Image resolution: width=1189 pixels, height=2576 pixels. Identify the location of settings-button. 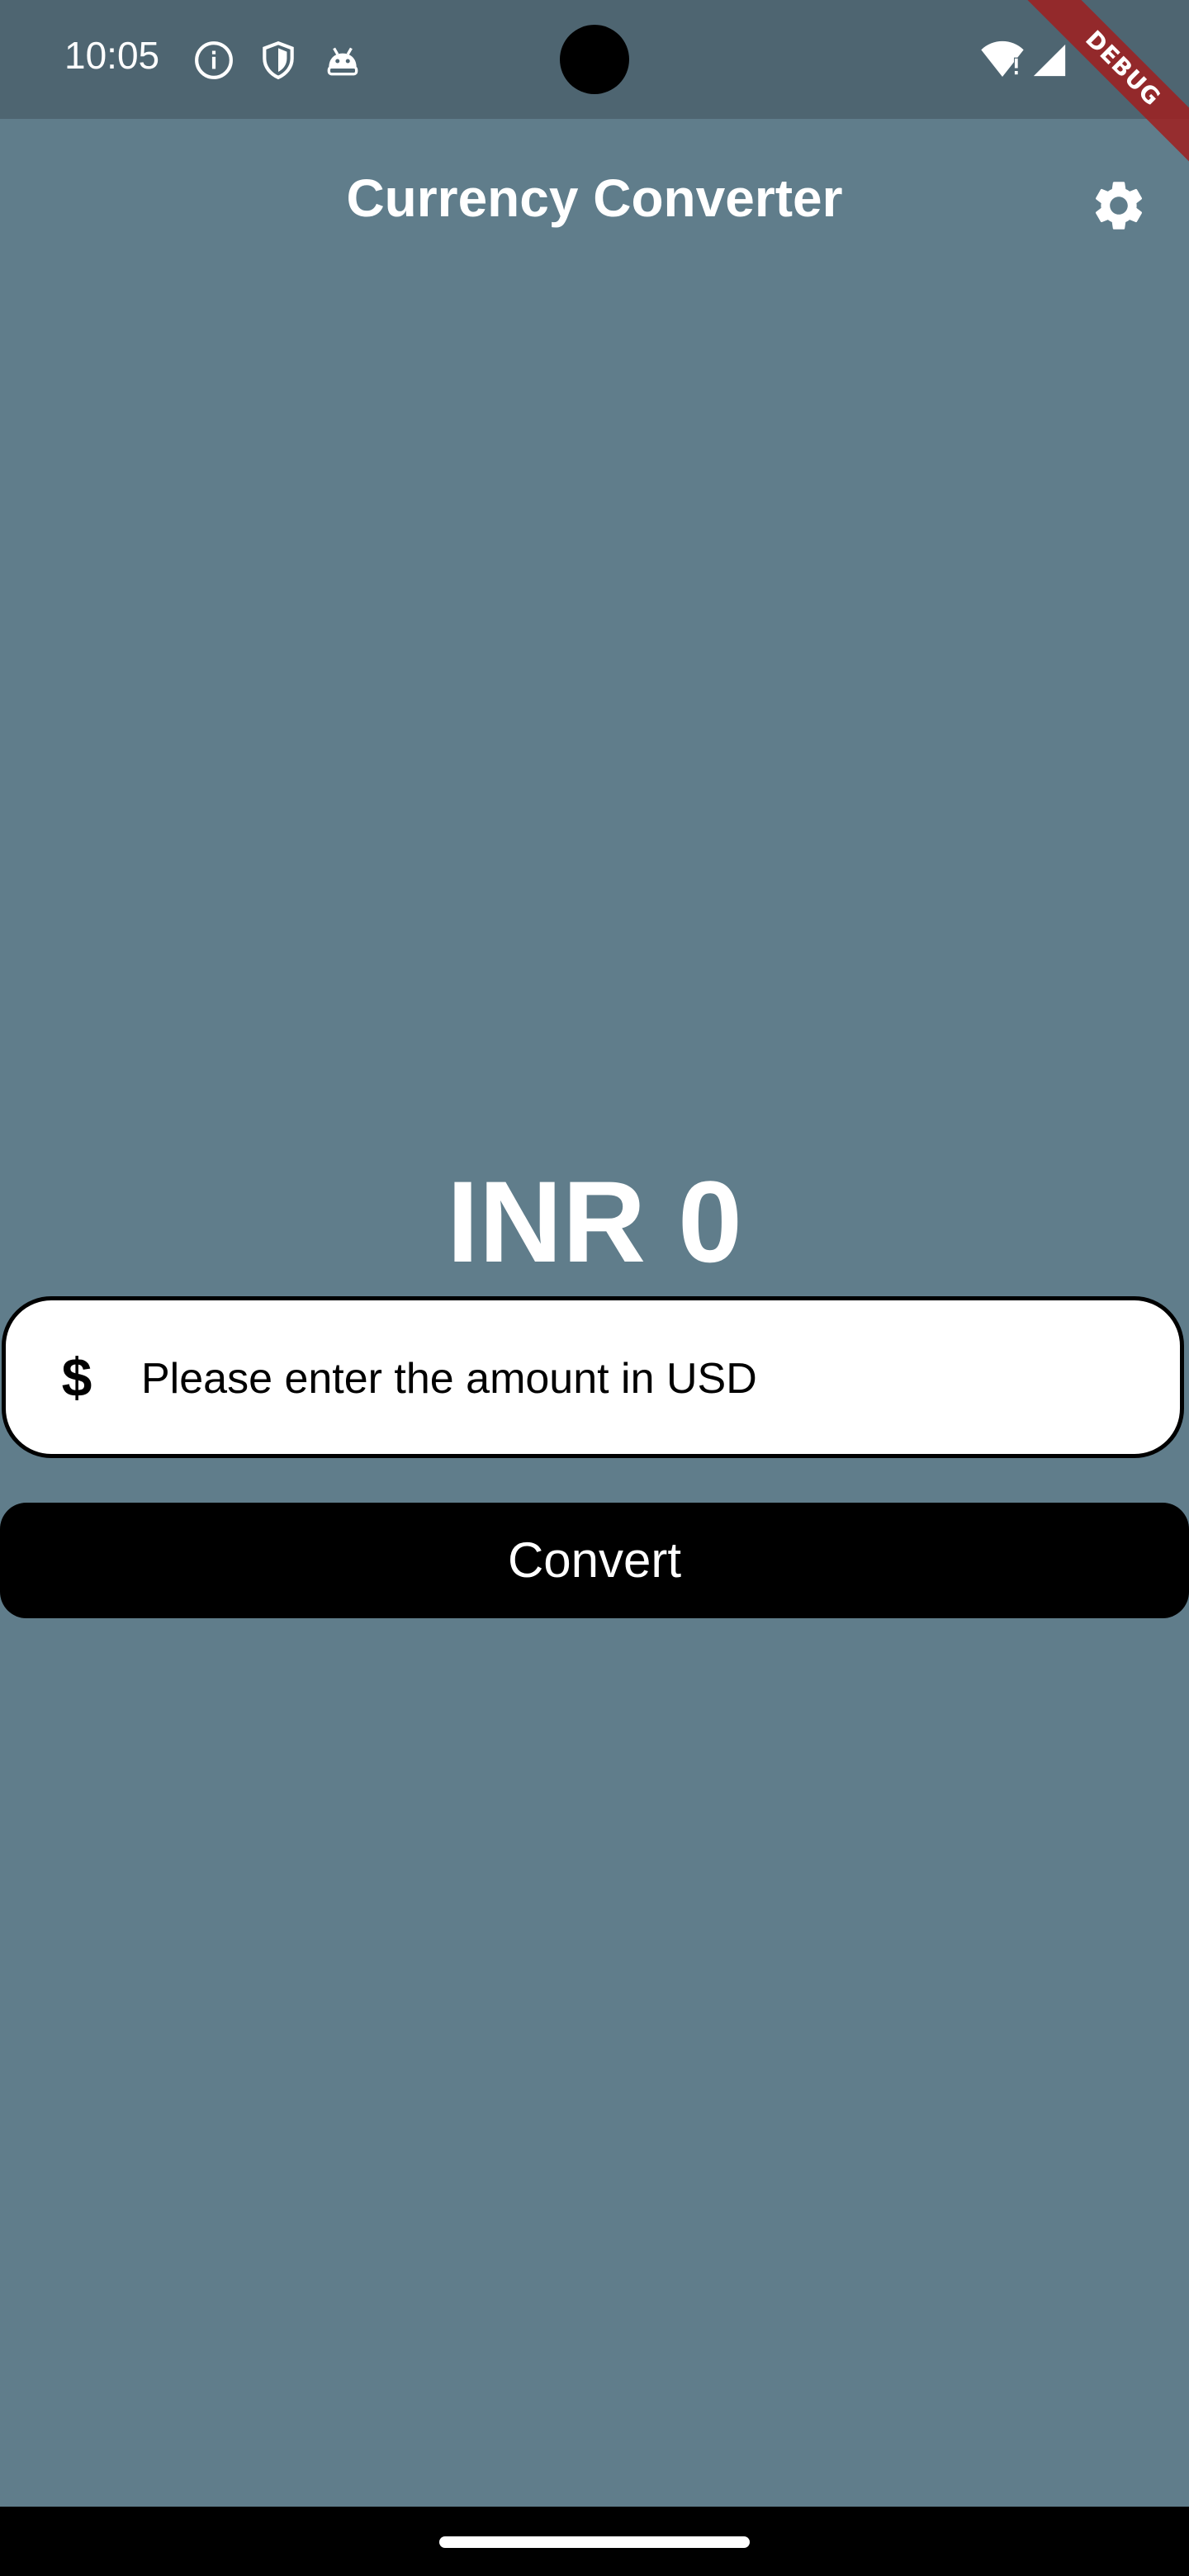
(1119, 205).